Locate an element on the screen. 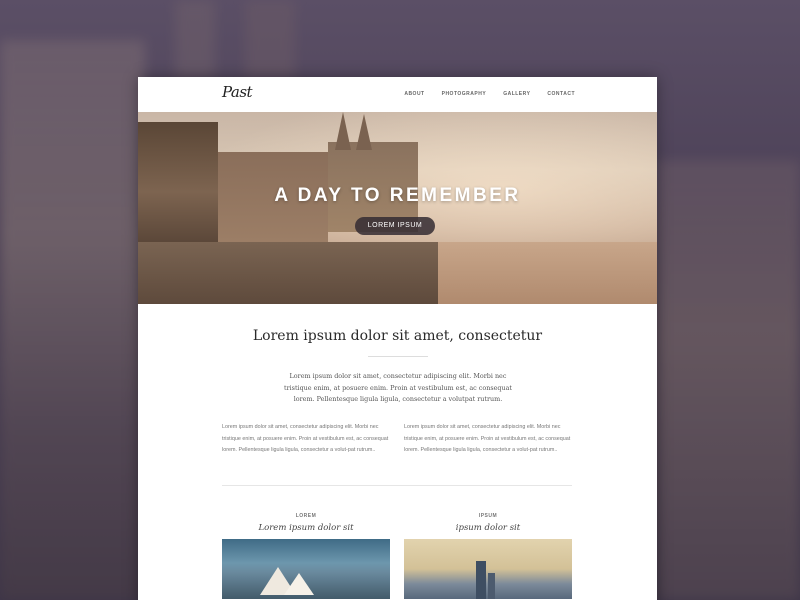 This screenshot has width=800, height=600. hero-title: A DAY TO REMEMBER is located at coordinates (397, 195).